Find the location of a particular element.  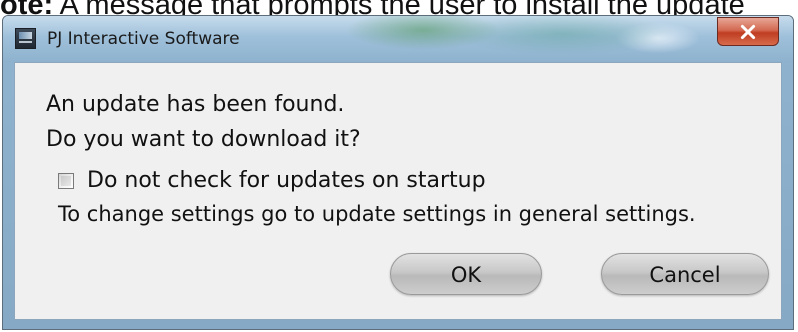

ok-button: OK is located at coordinates (466, 274).